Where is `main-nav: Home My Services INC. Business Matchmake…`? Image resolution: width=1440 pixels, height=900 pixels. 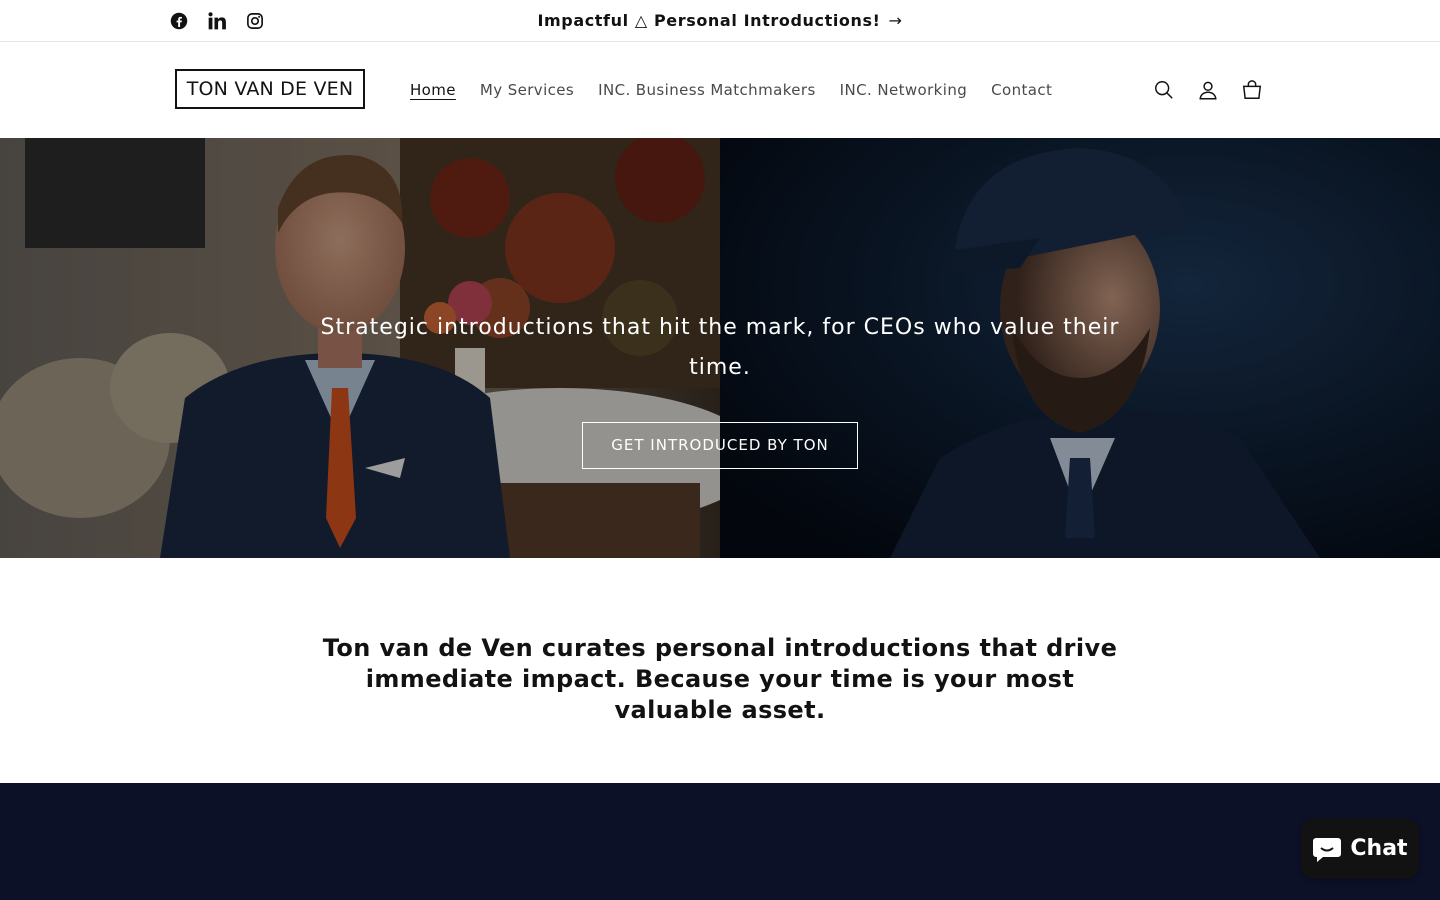
main-nav: Home My Services INC. Business Matchmake… is located at coordinates (731, 90).